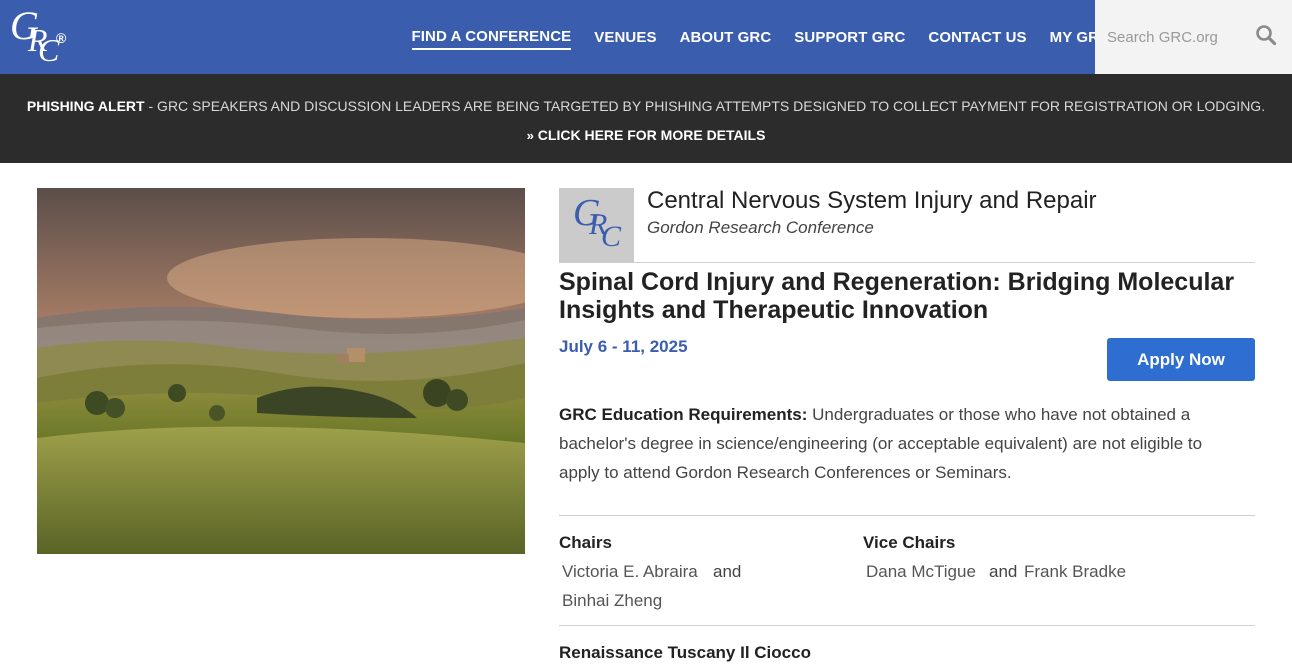 The height and width of the screenshot is (672, 1292). Describe the element at coordinates (1266, 35) in the screenshot. I see `search-icon` at that location.